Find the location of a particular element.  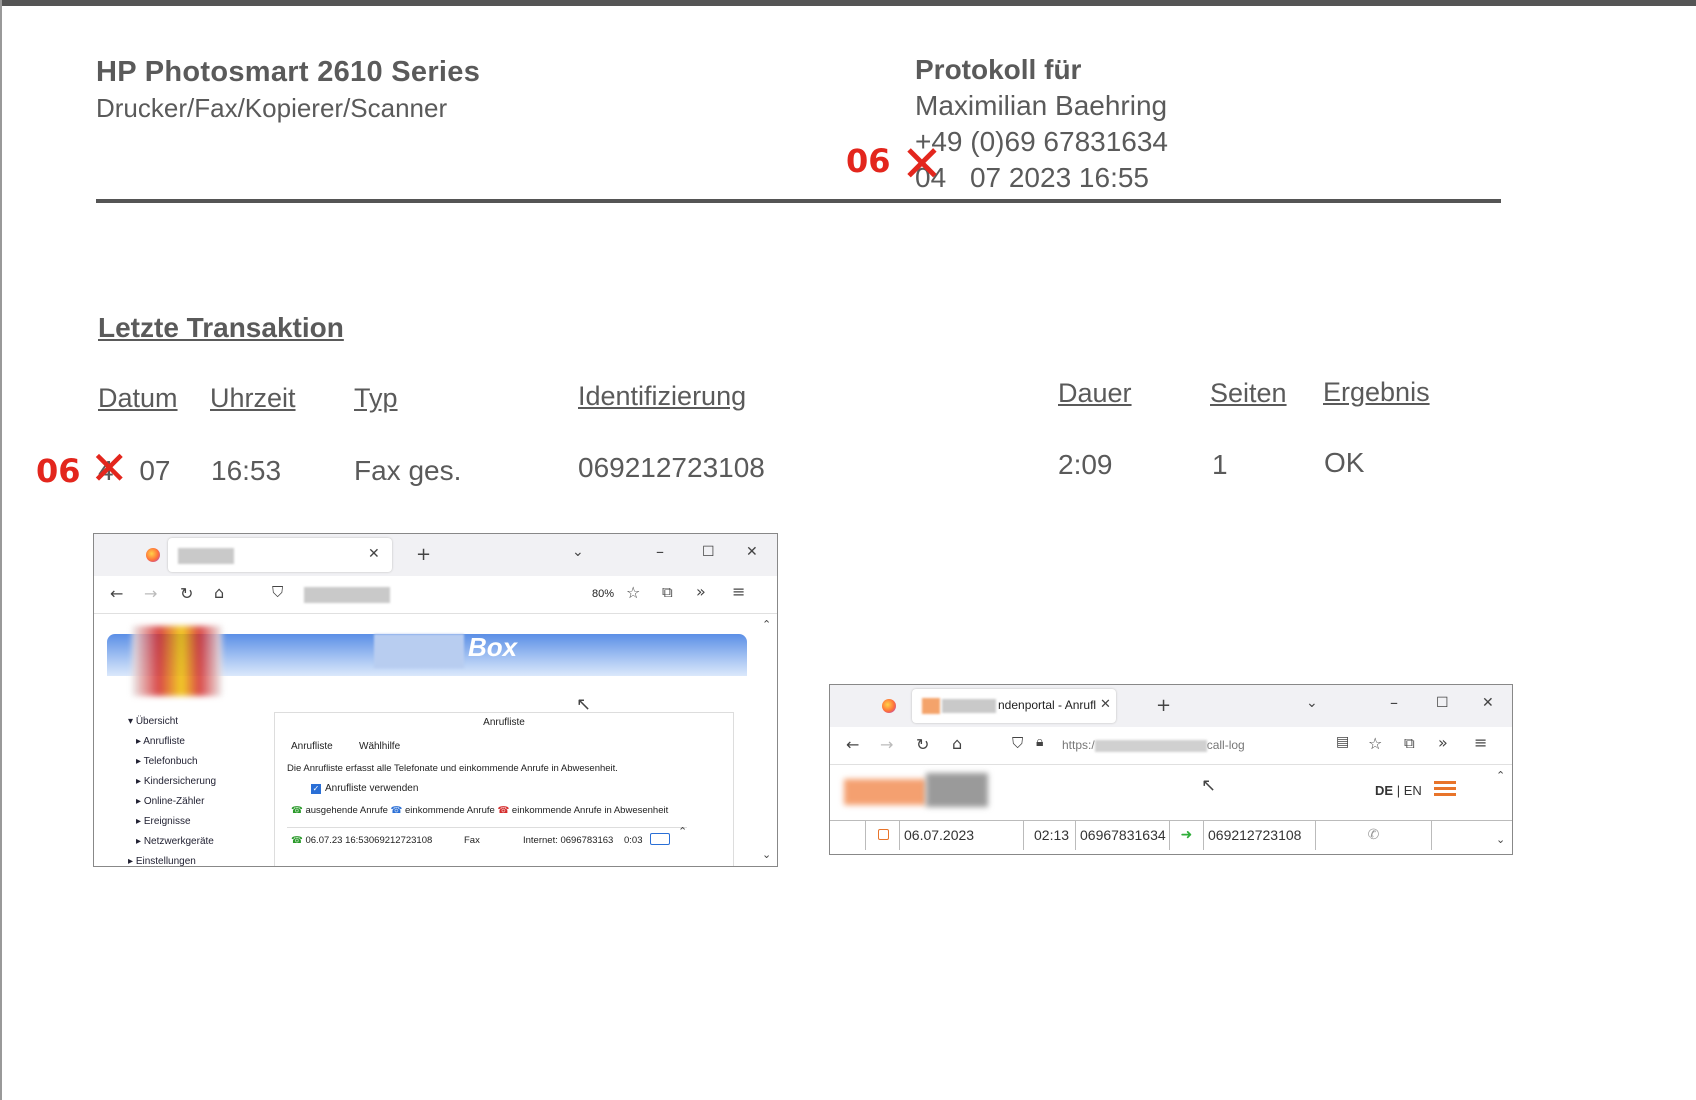

date-correction: 06 is located at coordinates (868, 161).